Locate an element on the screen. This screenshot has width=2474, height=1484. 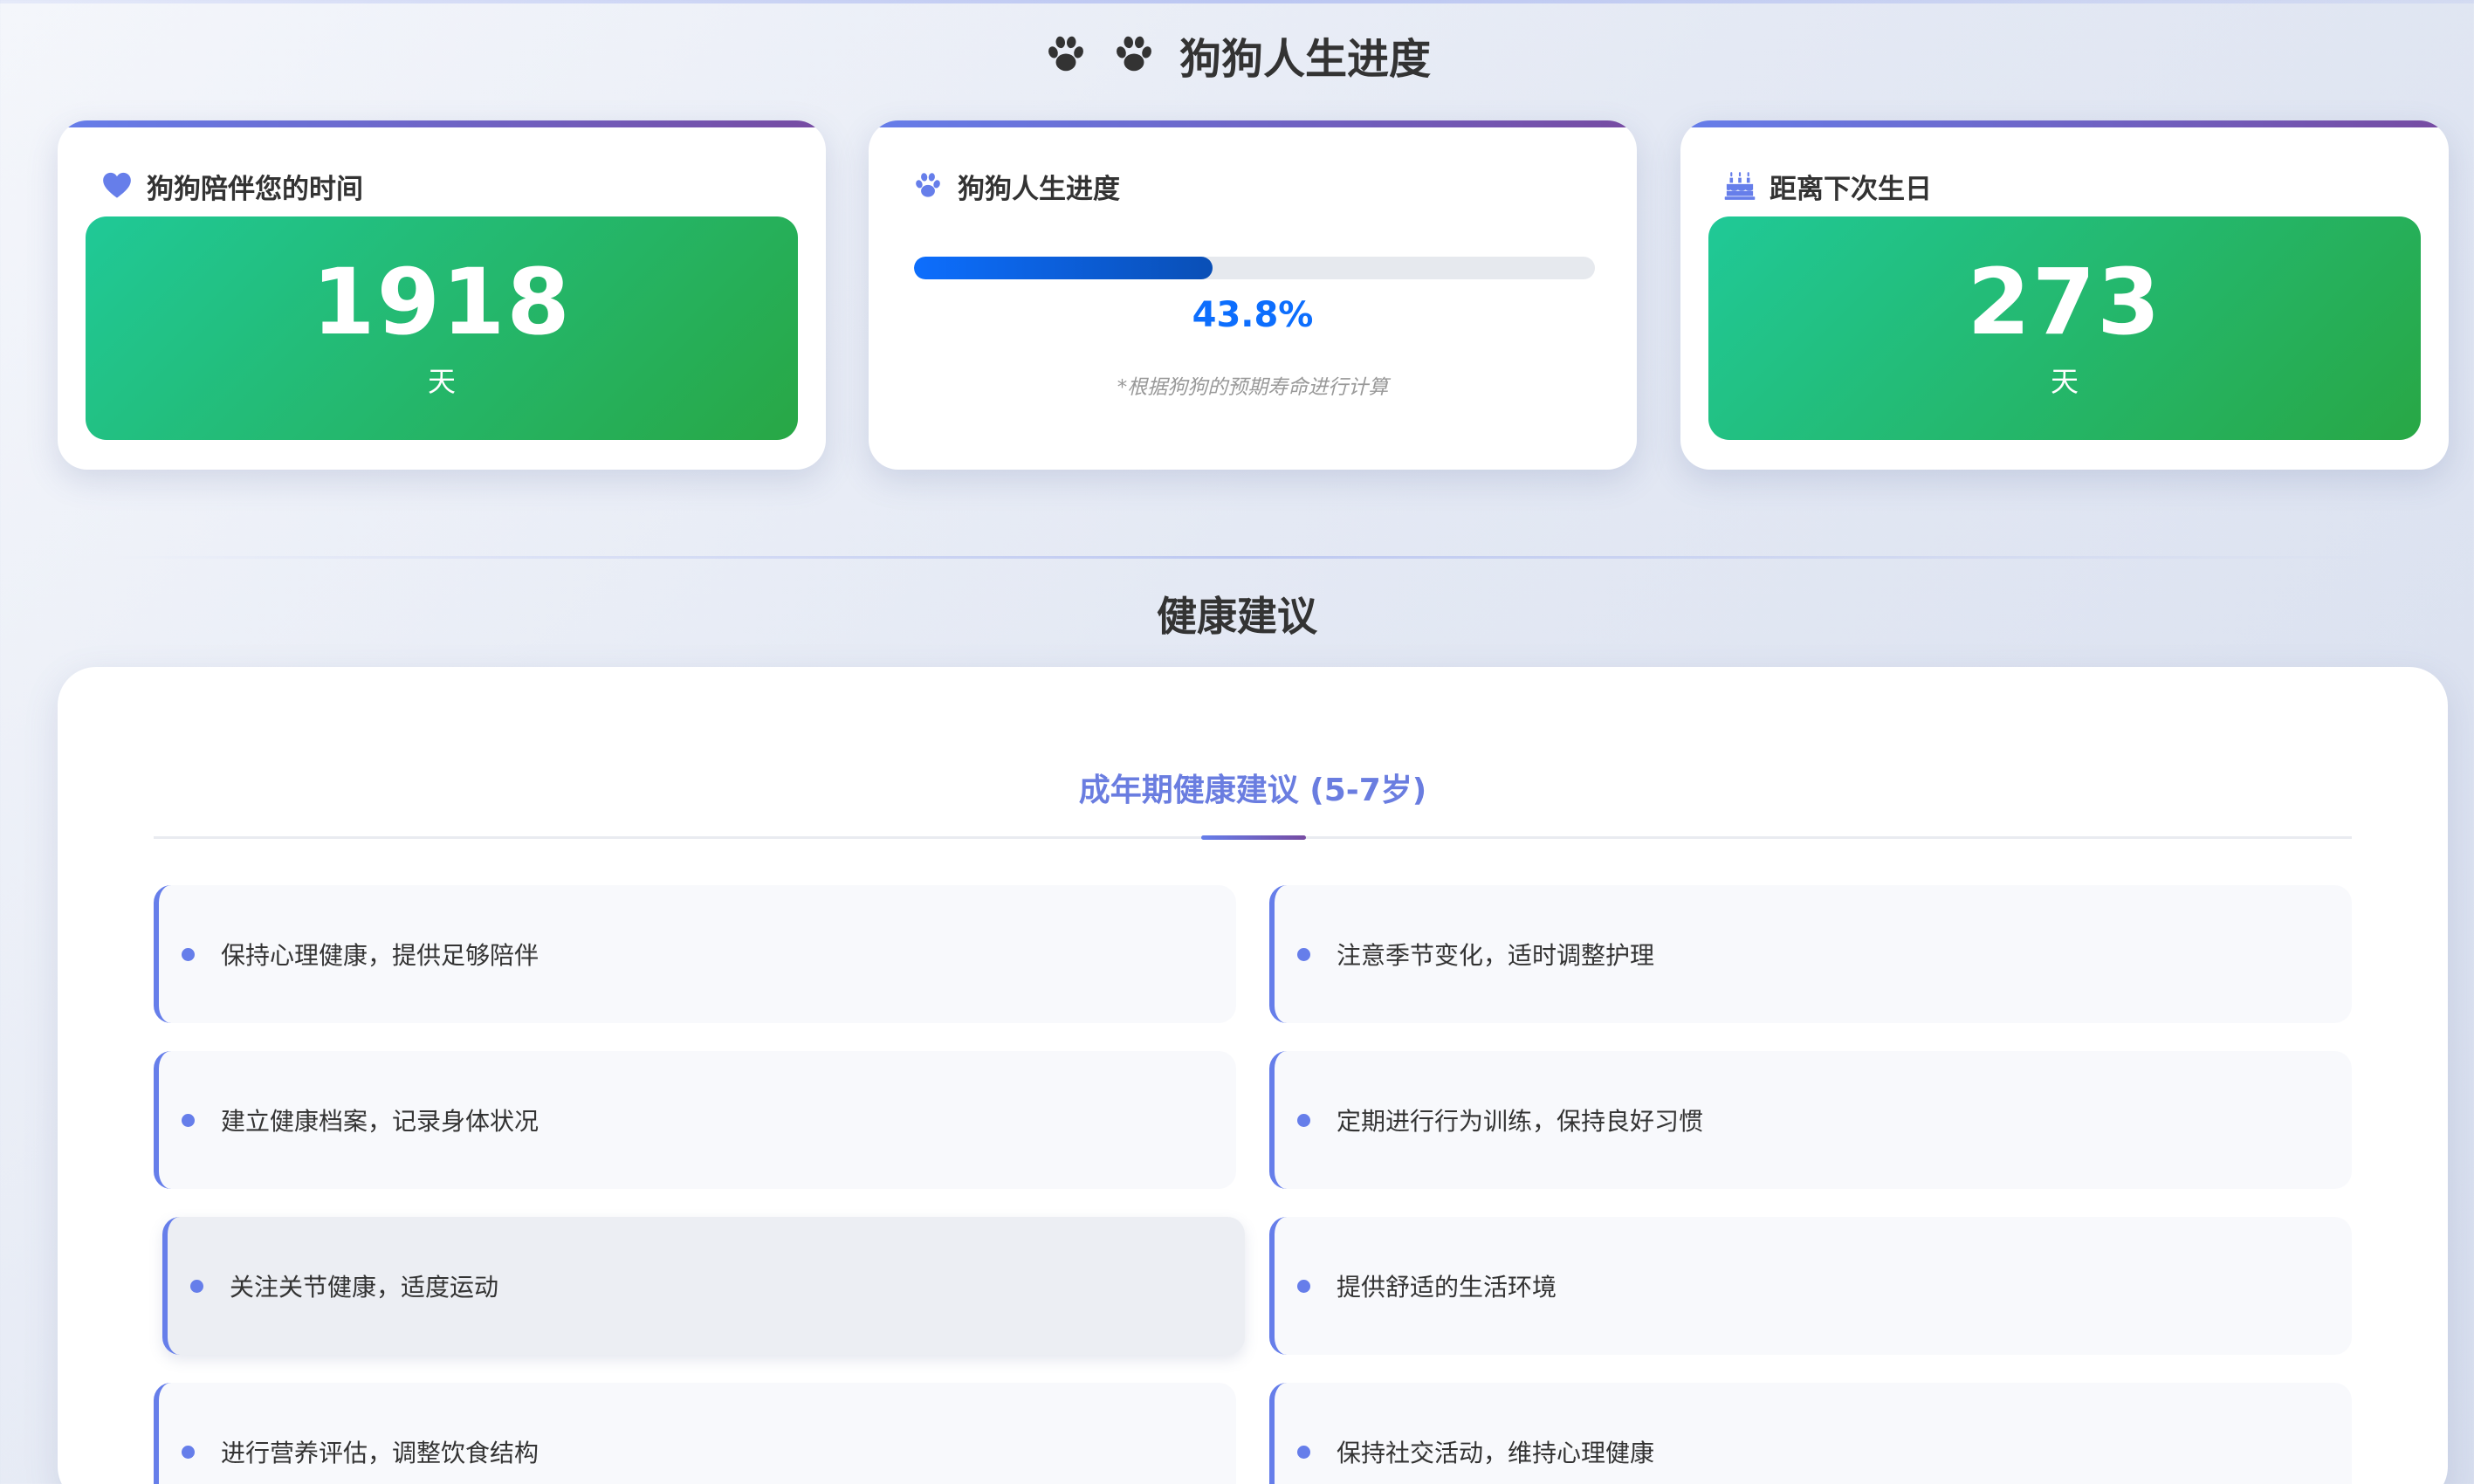
advice-item: 注意季节变化，适时调整护理 is located at coordinates (1810, 954).